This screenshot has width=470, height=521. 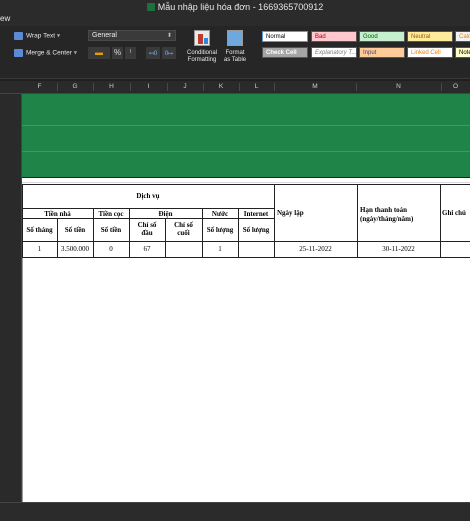 I want to click on cell-han-thanh-toan: 30-11-2022, so click(x=398, y=249).